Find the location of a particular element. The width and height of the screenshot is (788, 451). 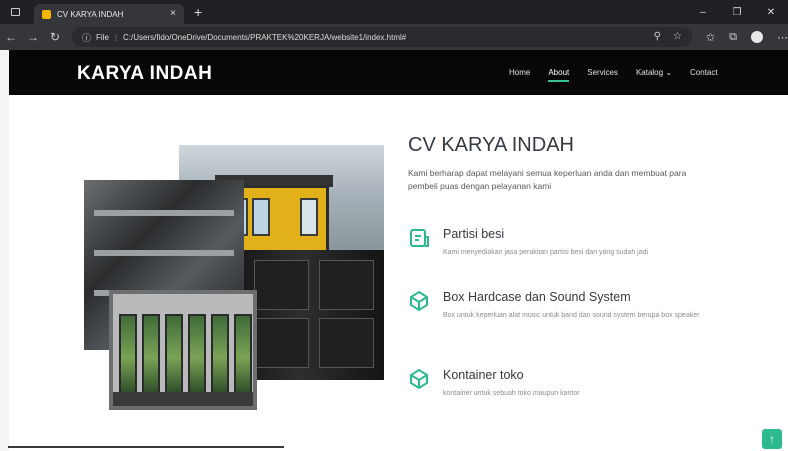

minimize-button: – is located at coordinates (703, 12).